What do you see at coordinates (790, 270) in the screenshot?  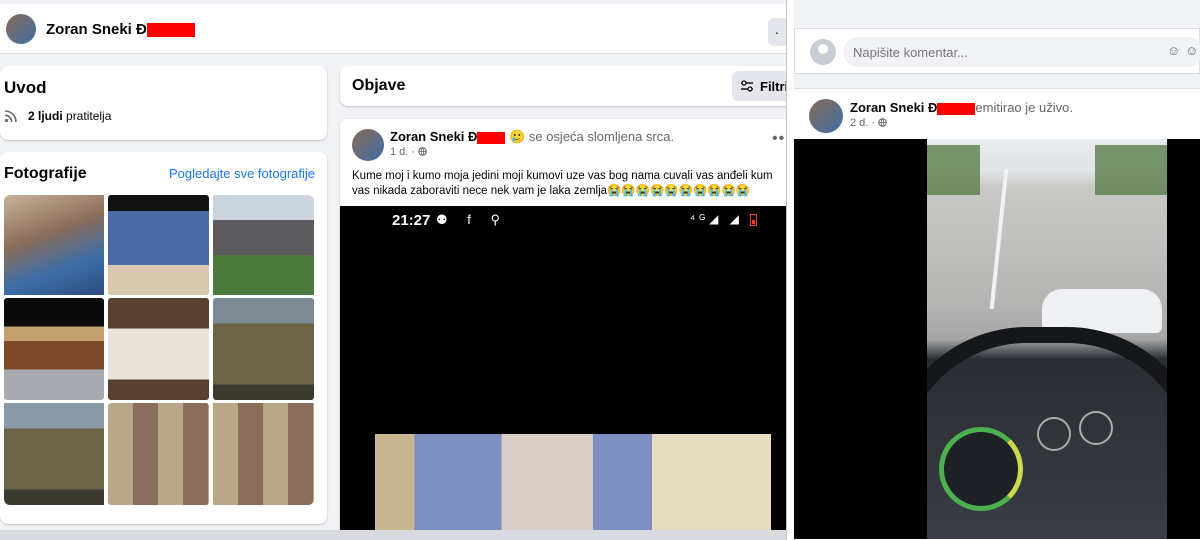 I see `window-divider` at bounding box center [790, 270].